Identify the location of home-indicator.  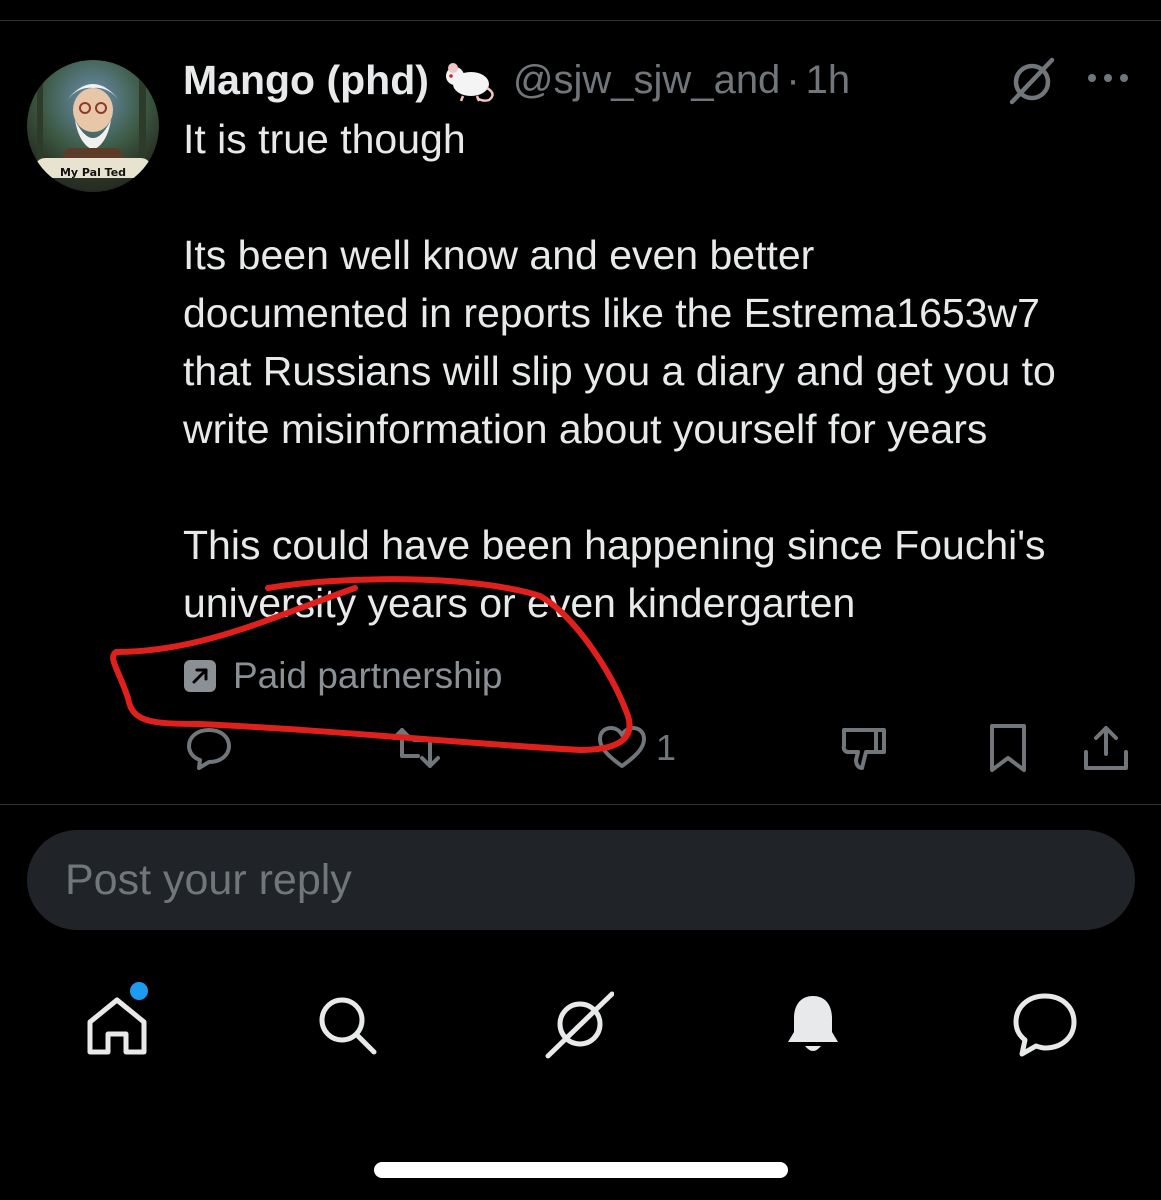
(581, 1170).